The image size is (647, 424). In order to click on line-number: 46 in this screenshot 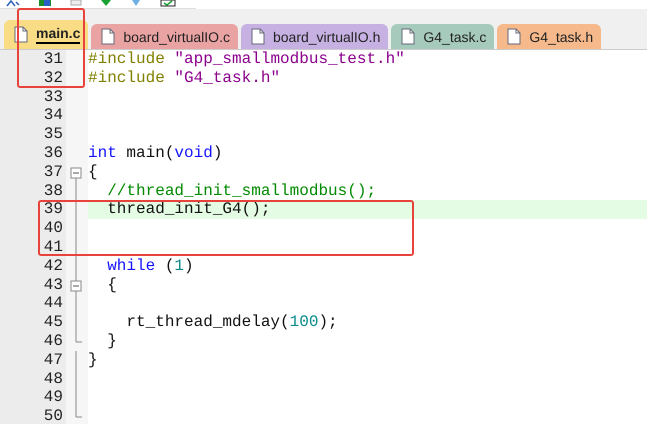, I will do `click(53, 341)`.